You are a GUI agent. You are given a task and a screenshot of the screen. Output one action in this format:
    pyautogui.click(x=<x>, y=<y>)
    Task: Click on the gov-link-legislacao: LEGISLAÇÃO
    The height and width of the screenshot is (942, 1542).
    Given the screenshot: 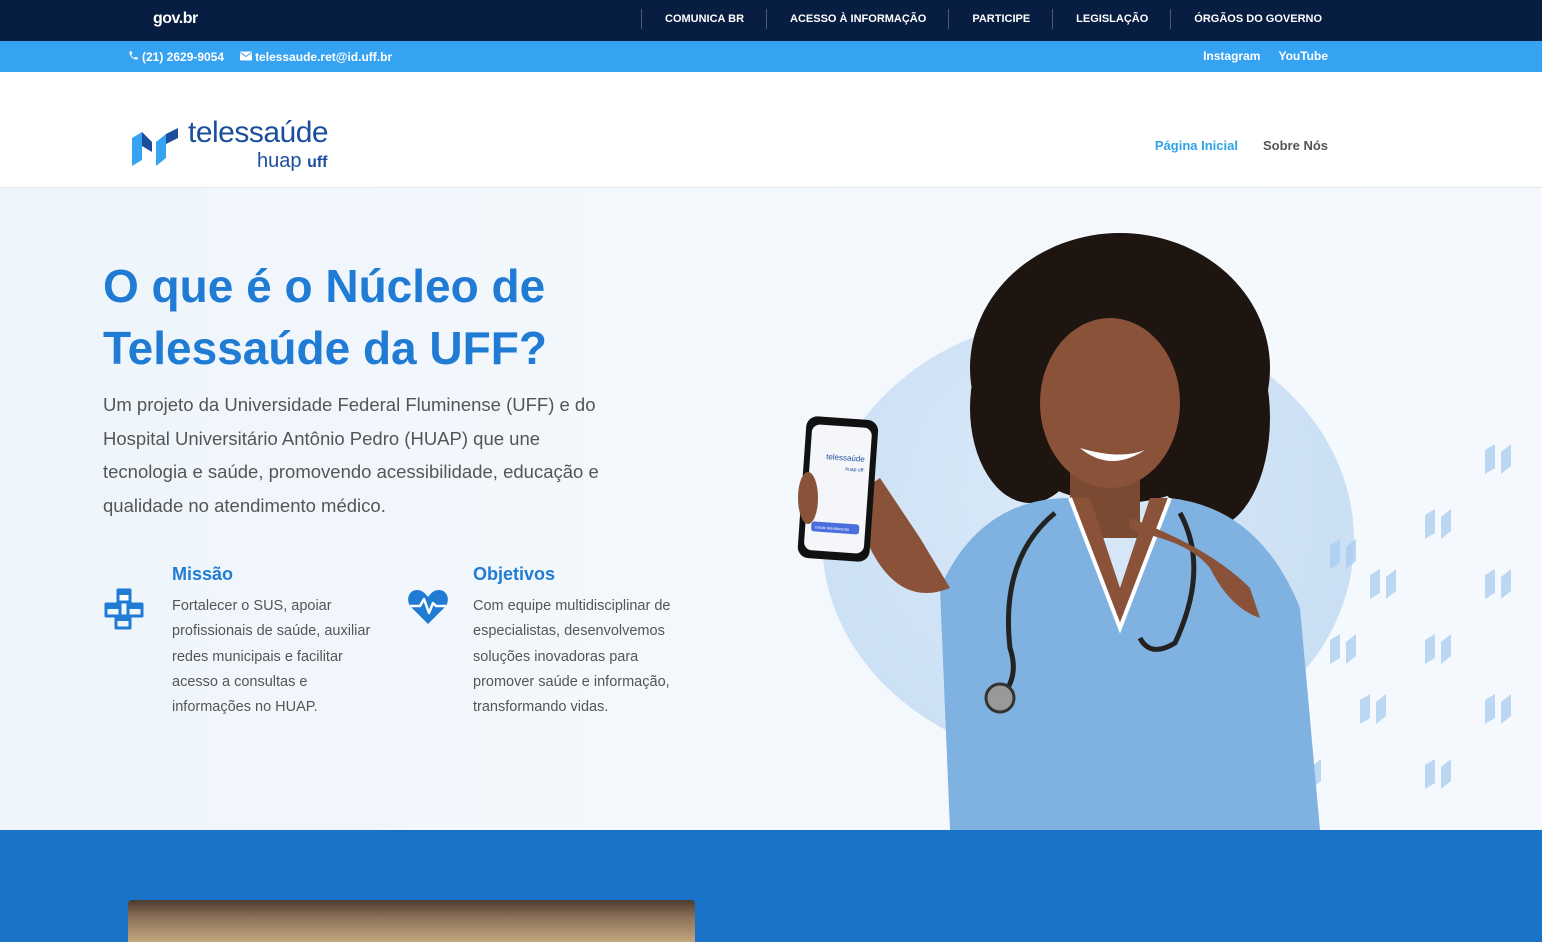 What is the action you would take?
    pyautogui.click(x=1111, y=19)
    